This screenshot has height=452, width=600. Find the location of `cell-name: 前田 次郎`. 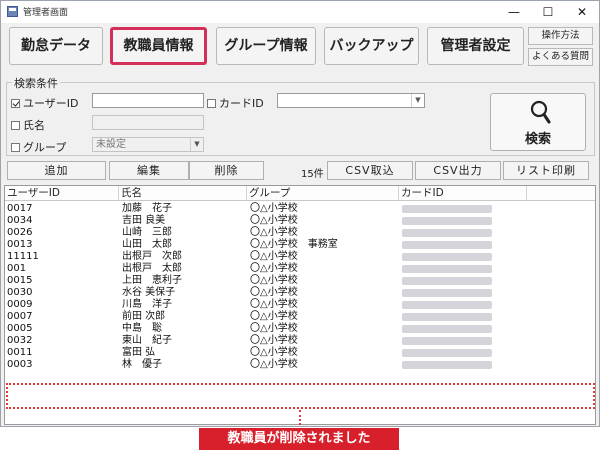

cell-name: 前田 次郎 is located at coordinates (144, 316).